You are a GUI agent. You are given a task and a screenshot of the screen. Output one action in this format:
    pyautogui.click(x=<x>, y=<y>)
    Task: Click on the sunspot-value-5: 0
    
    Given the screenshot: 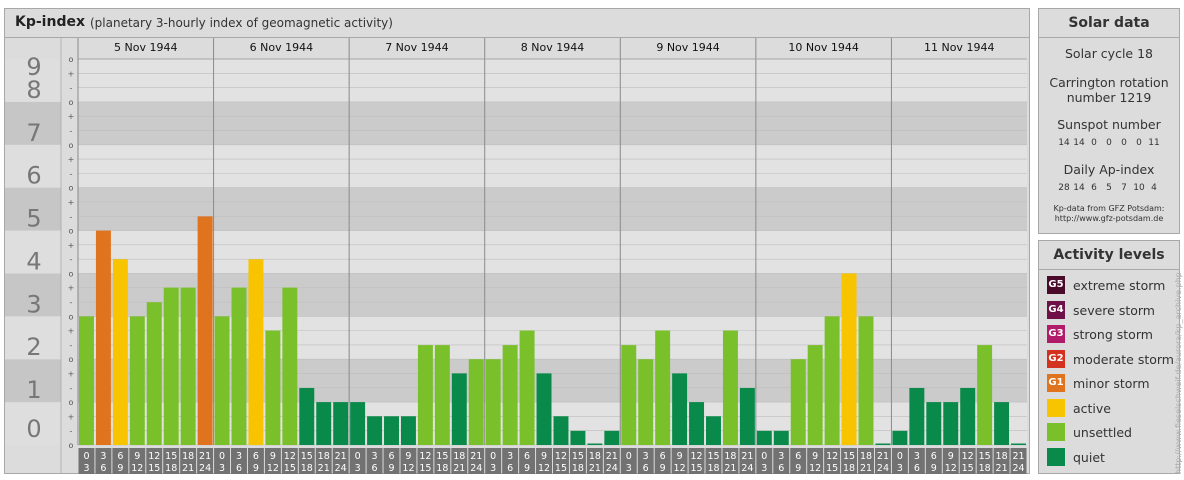 What is the action you would take?
    pyautogui.click(x=1124, y=143)
    